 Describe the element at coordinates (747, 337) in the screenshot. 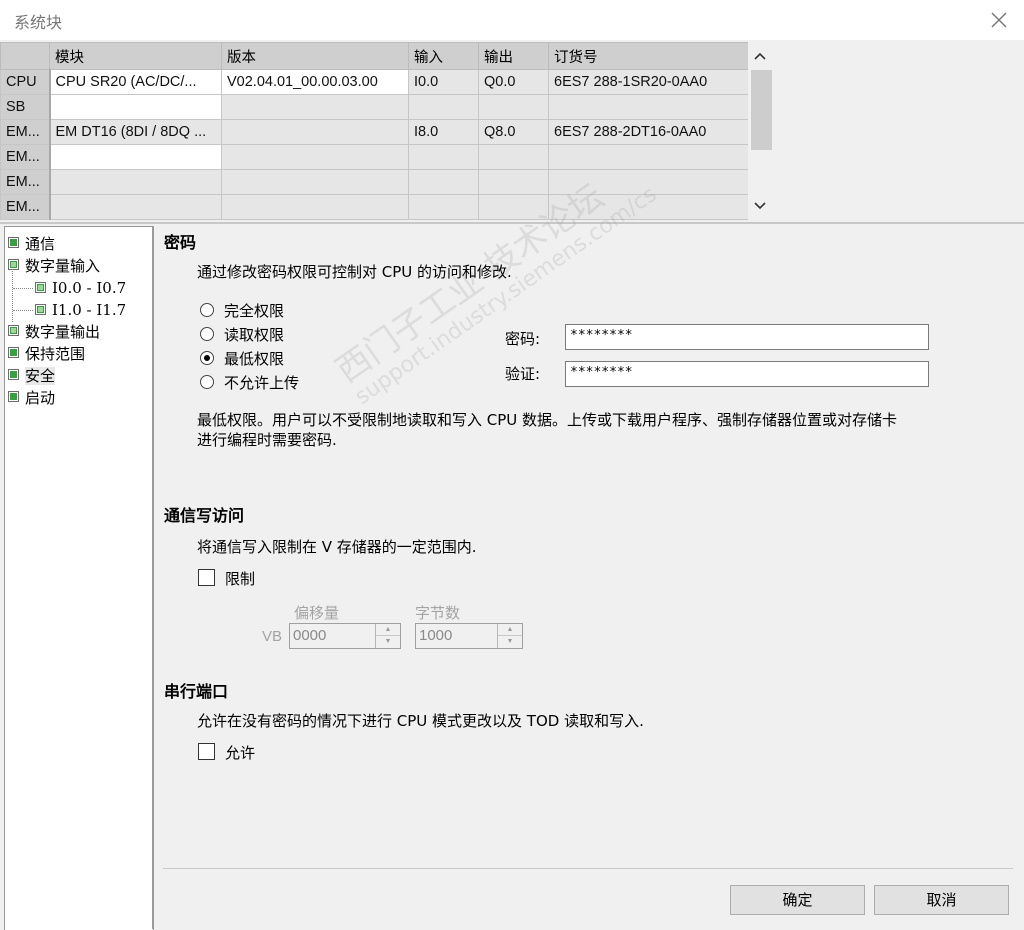

I see `password-field: ********` at that location.